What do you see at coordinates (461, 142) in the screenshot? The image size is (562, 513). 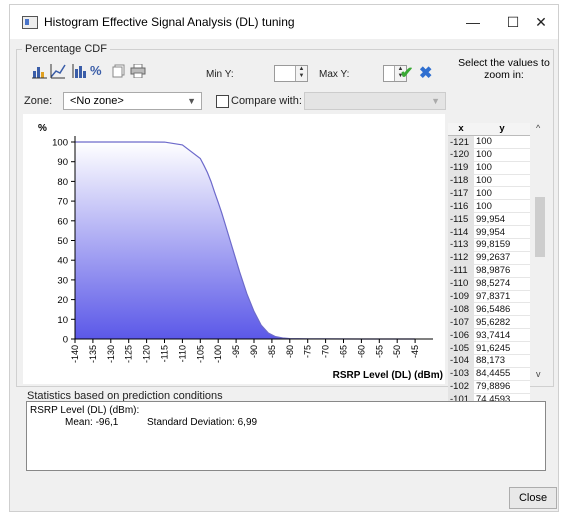 I see `cell-x: -121` at bounding box center [461, 142].